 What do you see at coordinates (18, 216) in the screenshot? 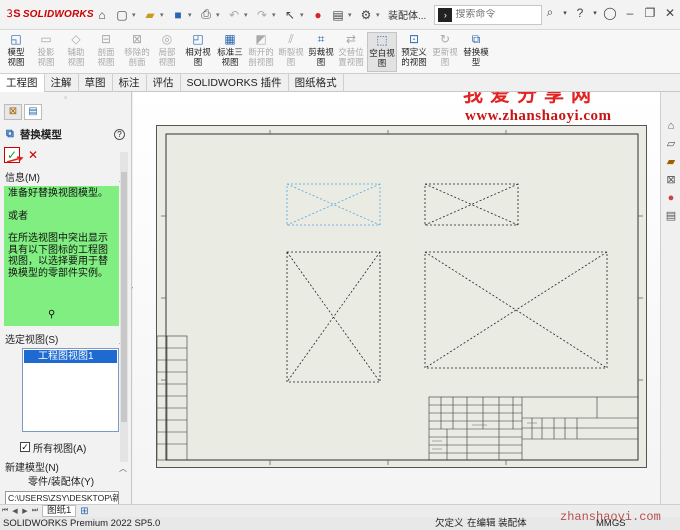
I see `info-line-2: 或者` at bounding box center [18, 216].